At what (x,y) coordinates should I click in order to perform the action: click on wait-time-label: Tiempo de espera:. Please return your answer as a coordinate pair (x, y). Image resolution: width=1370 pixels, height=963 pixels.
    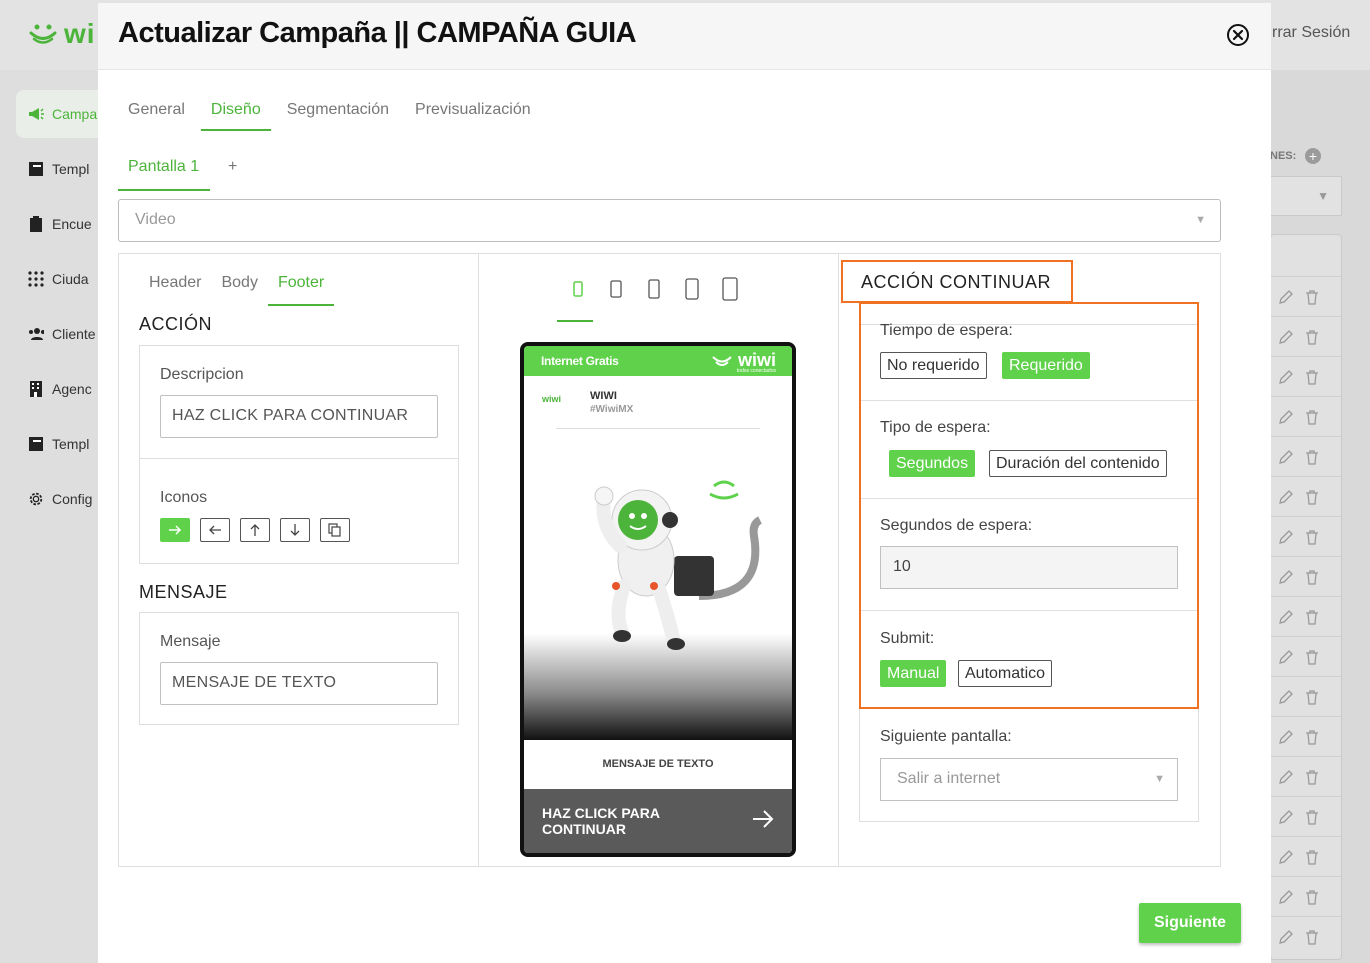
    Looking at the image, I should click on (946, 330).